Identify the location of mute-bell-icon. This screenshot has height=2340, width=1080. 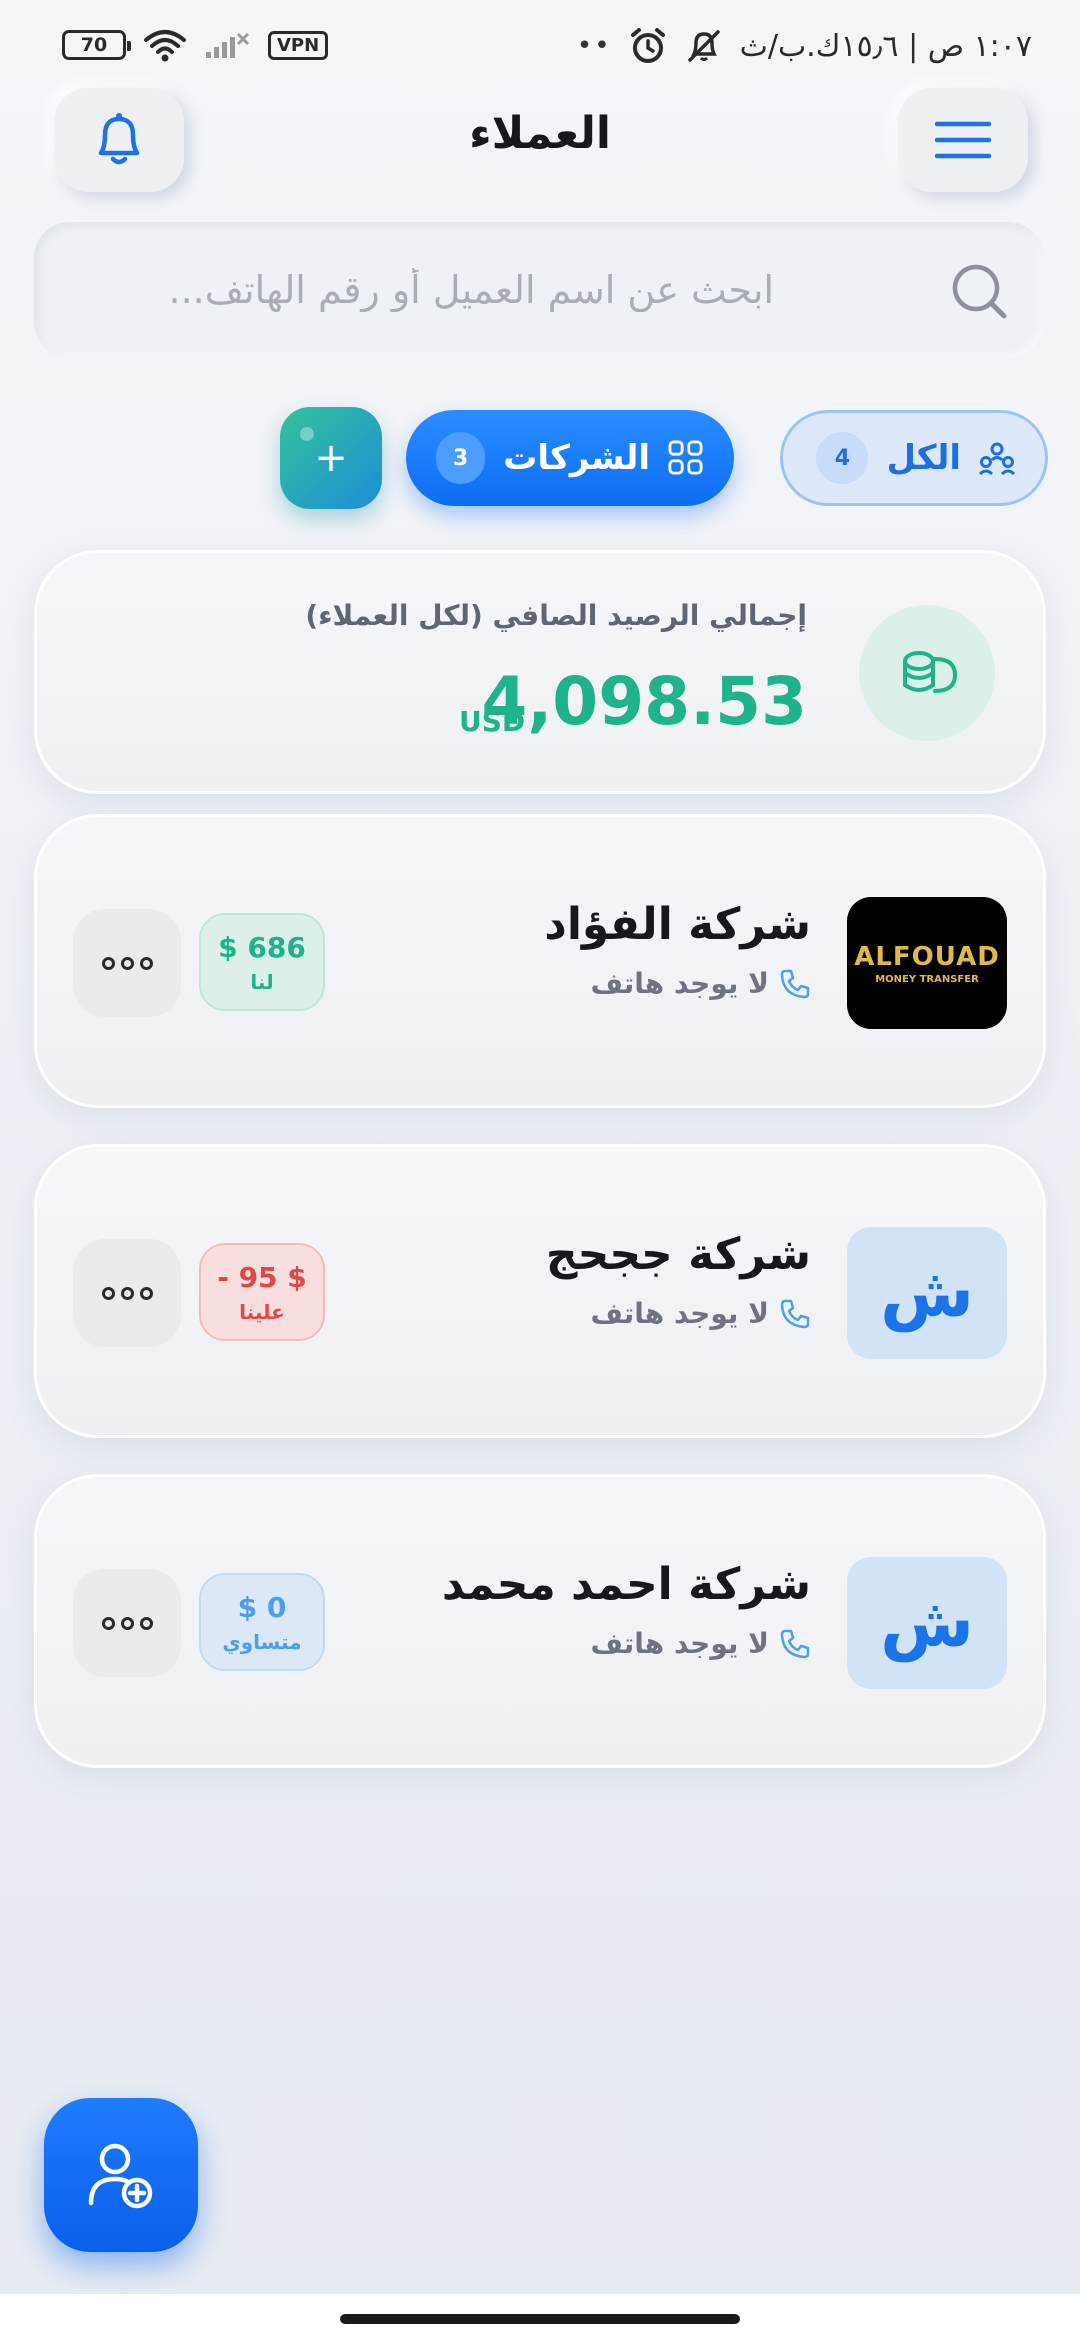
(703, 46).